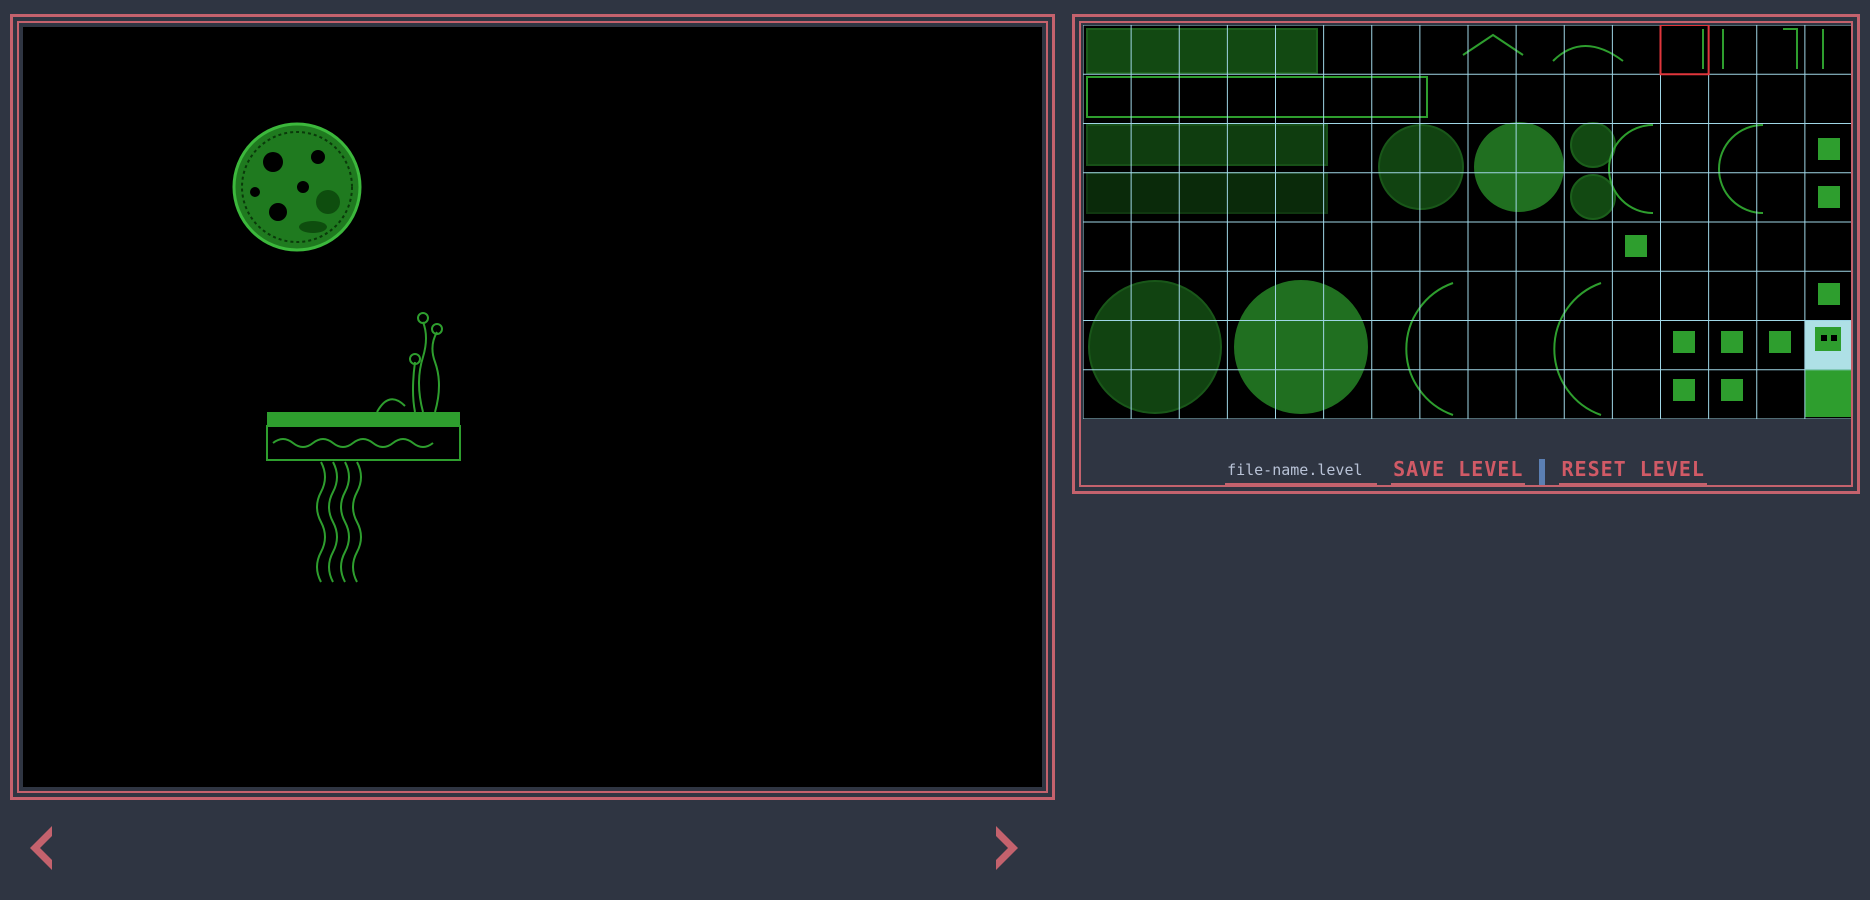  I want to click on waterfall-tile, so click(339, 522).